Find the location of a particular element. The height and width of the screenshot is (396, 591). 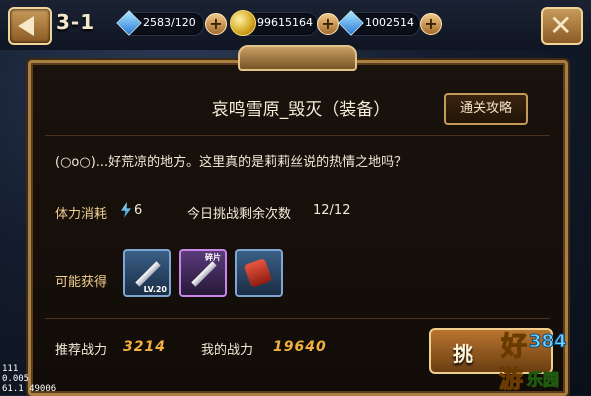

stage-description: (○o○)...好荒凉的地方。这里真的是莉莉丝说的热情之地吗？ is located at coordinates (231, 162).